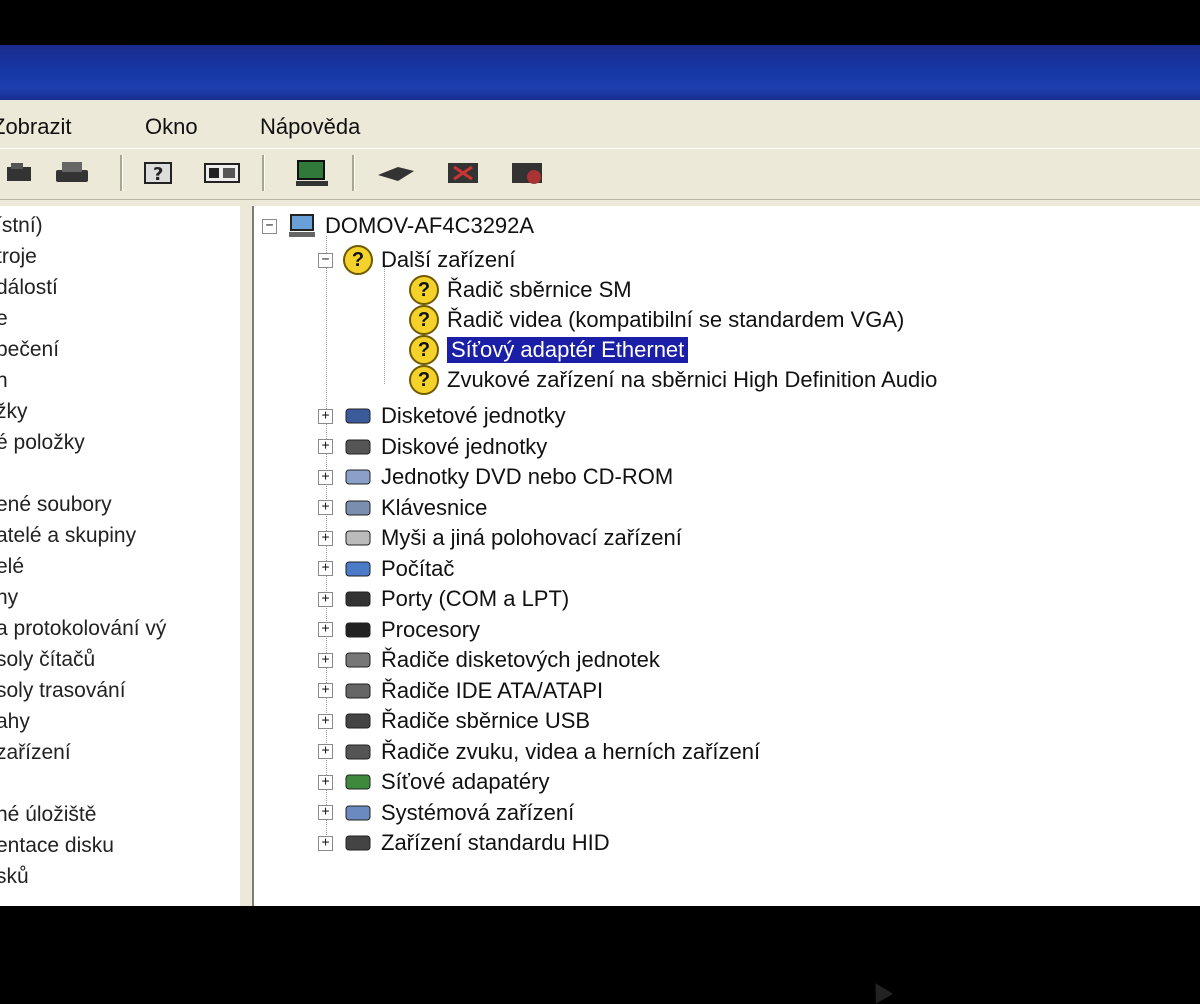 The height and width of the screenshot is (1004, 1200). Describe the element at coordinates (42, 443) in the screenshot. I see `console-tree-item: é položky` at that location.